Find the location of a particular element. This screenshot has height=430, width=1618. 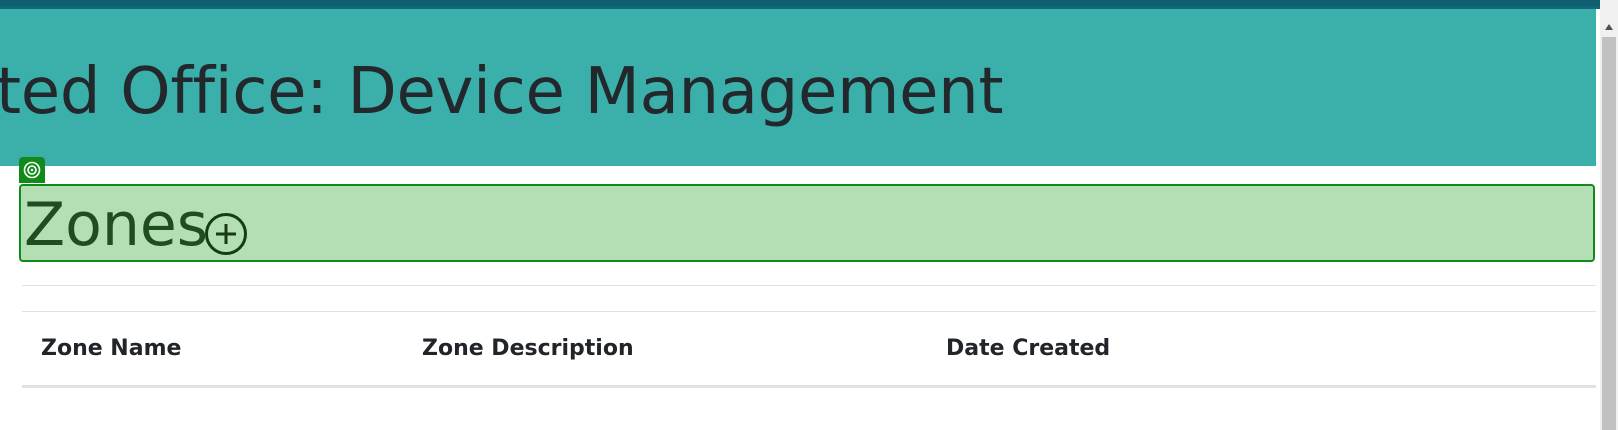

scroll-up-arrow-icon is located at coordinates (1609, 27).